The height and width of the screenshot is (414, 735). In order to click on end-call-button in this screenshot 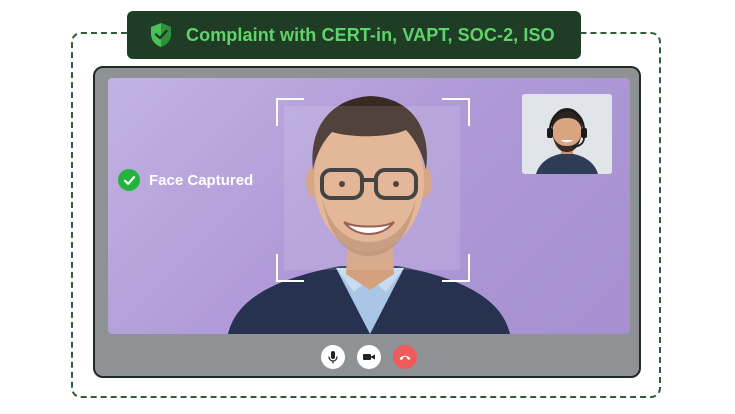, I will do `click(405, 357)`.